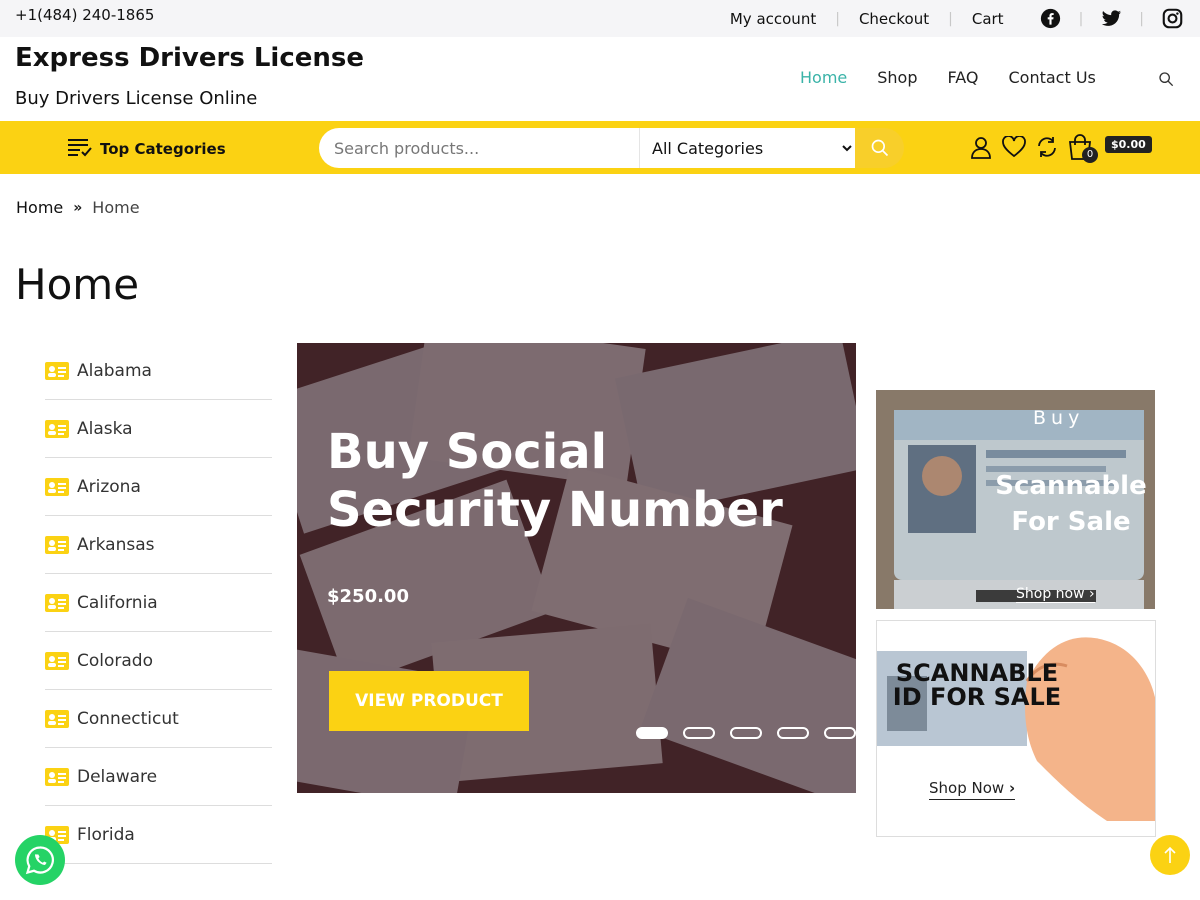 The image size is (1200, 900). Describe the element at coordinates (77, 284) in the screenshot. I see `page-title: Home` at that location.